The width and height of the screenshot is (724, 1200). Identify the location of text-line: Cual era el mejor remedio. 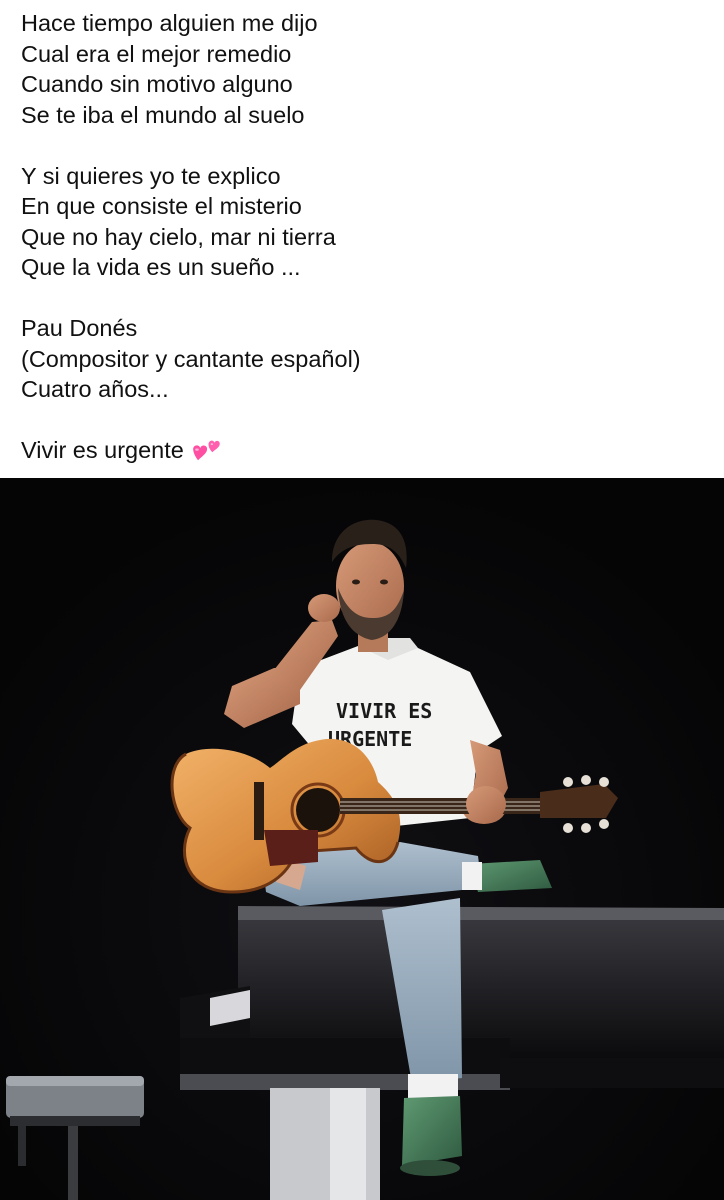
(156, 53).